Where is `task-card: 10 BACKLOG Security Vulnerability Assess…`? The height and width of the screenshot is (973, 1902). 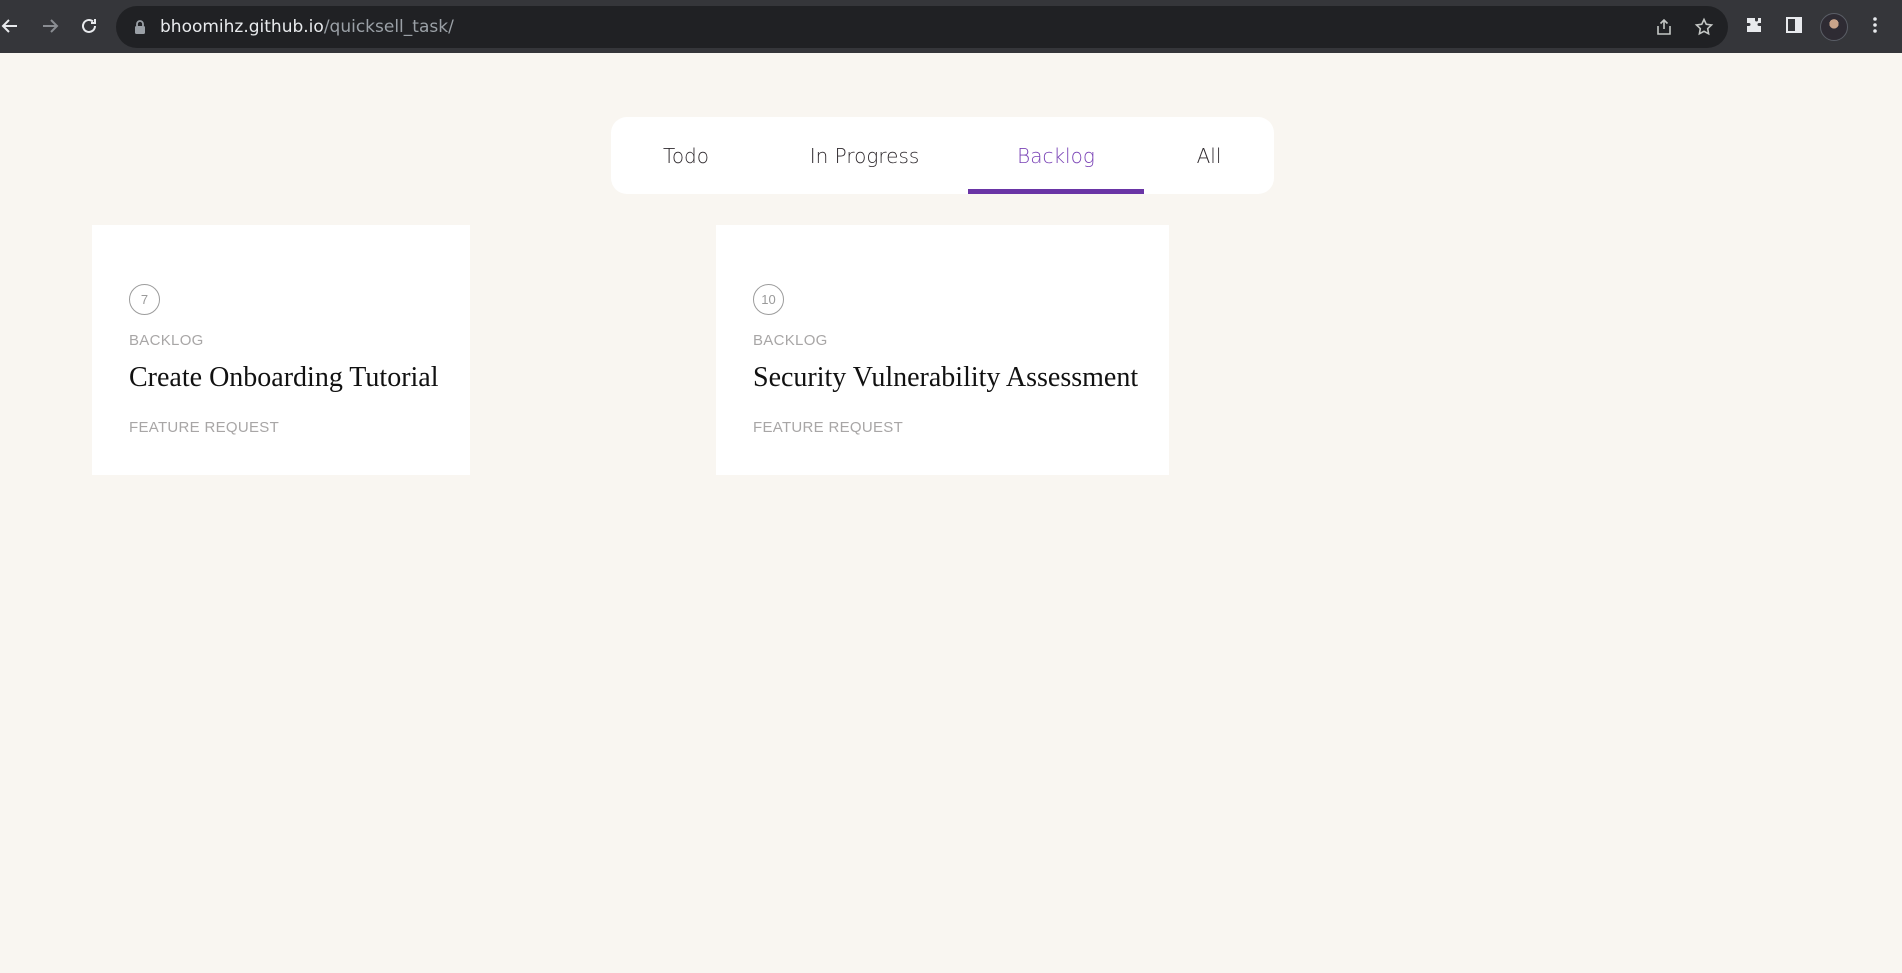 task-card: 10 BACKLOG Security Vulnerability Assess… is located at coordinates (942, 350).